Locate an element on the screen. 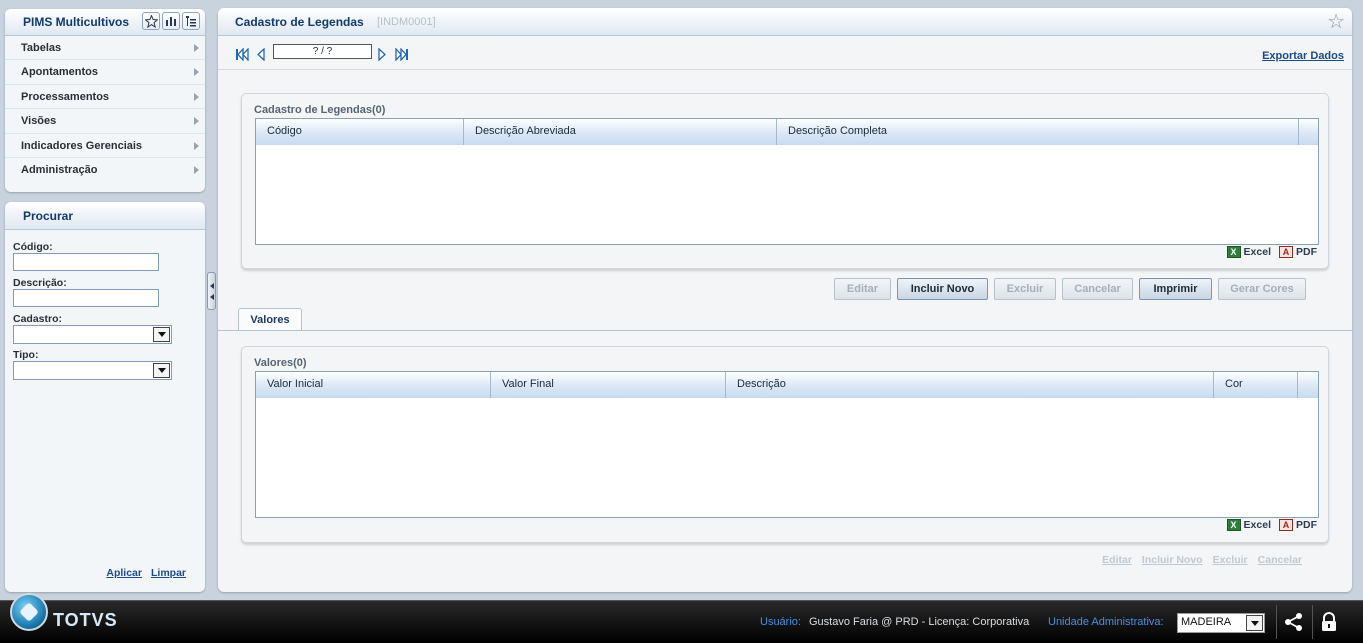 The height and width of the screenshot is (643, 1363). sidebar-item-administracao: Administração is located at coordinates (105, 170).